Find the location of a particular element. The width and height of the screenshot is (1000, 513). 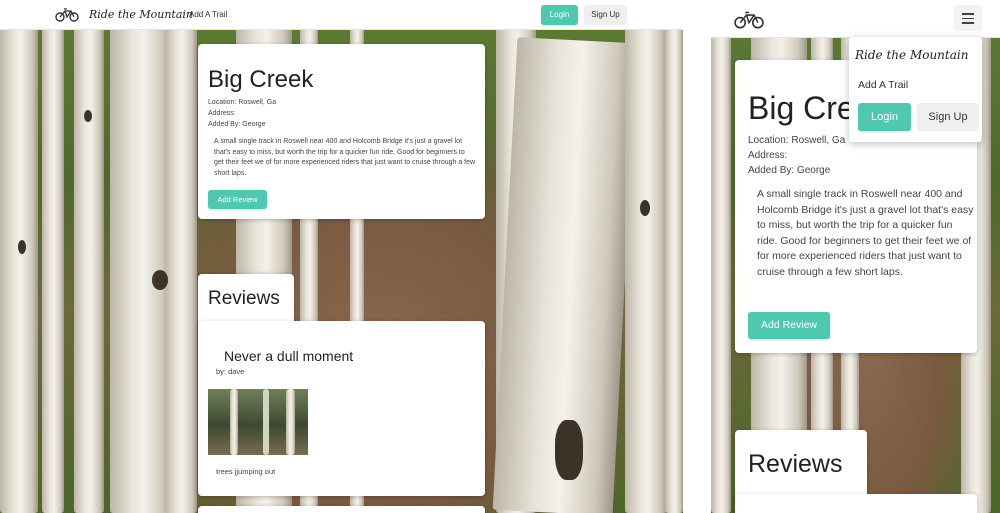

review-title: Never a dull moment is located at coordinates (289, 356).